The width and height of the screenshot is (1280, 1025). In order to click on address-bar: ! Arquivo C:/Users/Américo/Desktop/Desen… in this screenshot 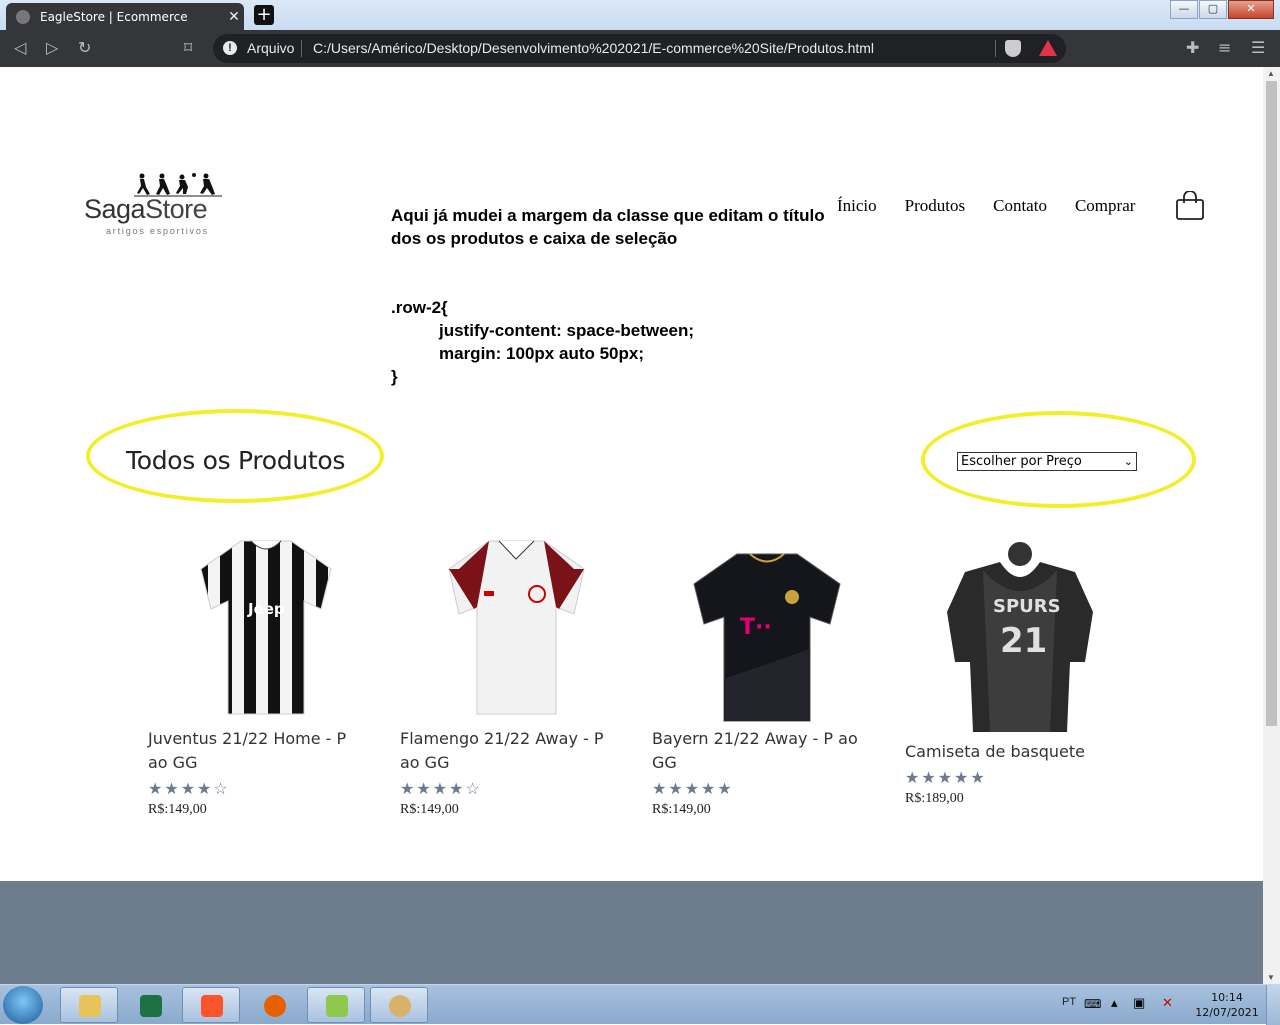, I will do `click(639, 48)`.